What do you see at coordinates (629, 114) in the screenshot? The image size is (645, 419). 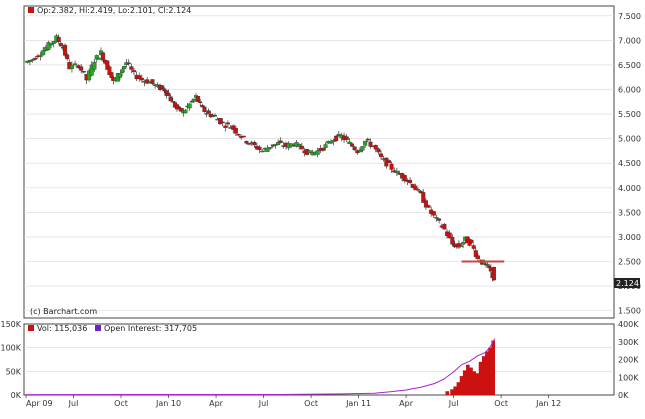 I see `price-tick-label: 5.500` at bounding box center [629, 114].